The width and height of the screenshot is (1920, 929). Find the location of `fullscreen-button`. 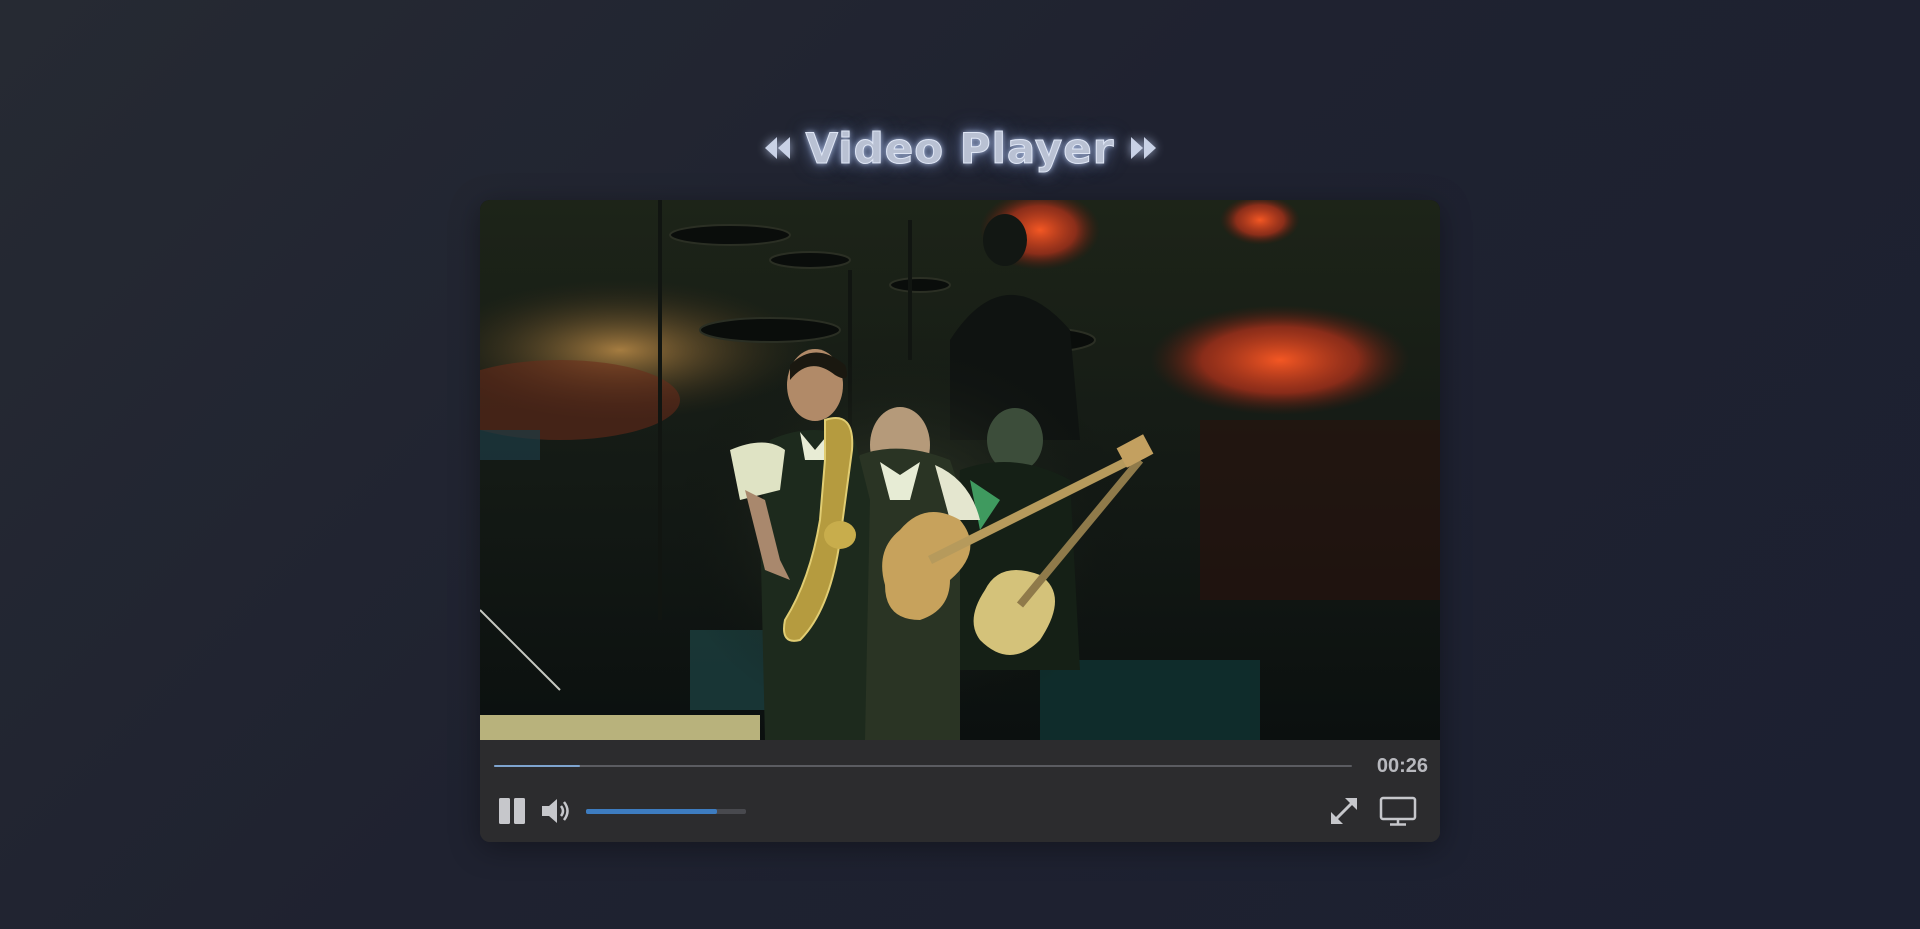

fullscreen-button is located at coordinates (1344, 811).